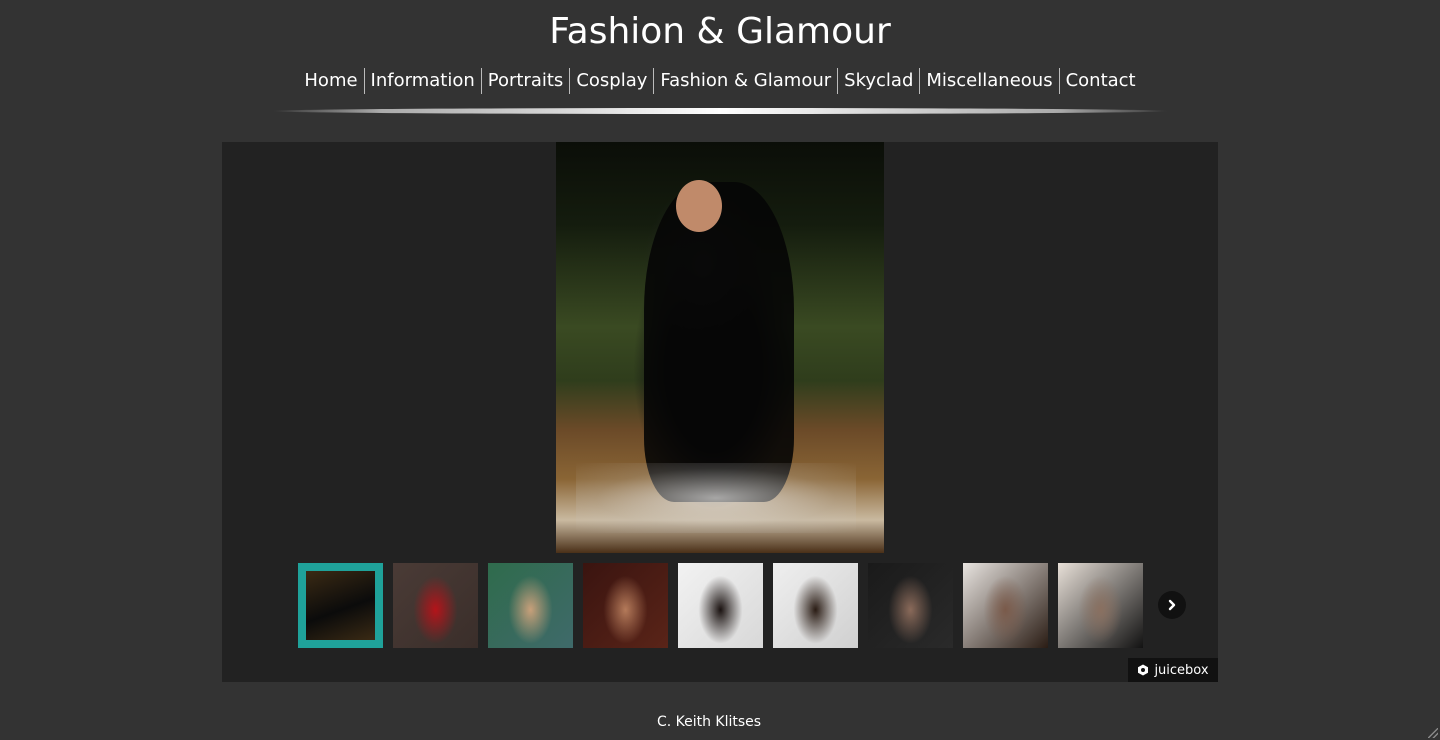 The image size is (1440, 740). What do you see at coordinates (422, 81) in the screenshot?
I see `nav-item-information: Information` at bounding box center [422, 81].